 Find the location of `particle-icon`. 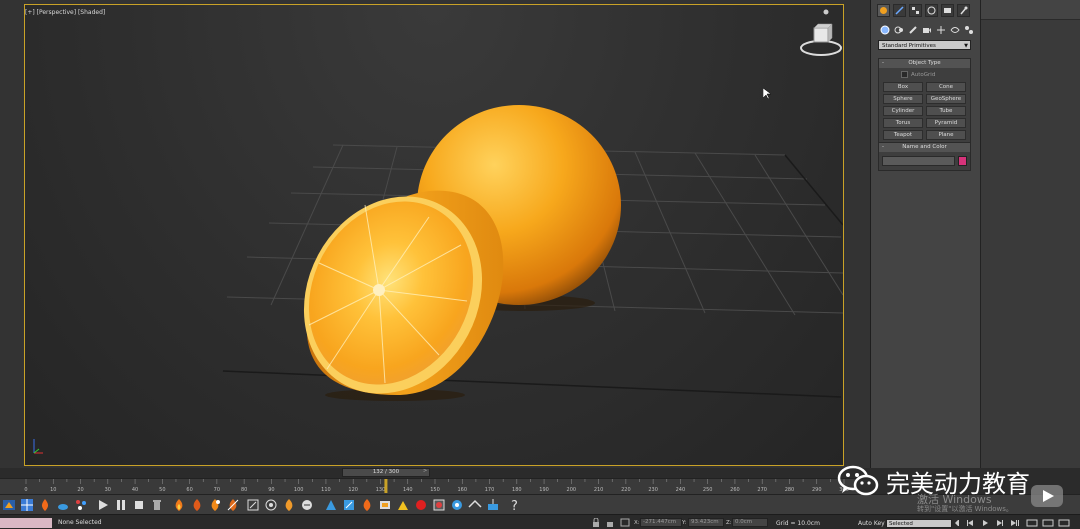

particle-icon is located at coordinates (81, 505).